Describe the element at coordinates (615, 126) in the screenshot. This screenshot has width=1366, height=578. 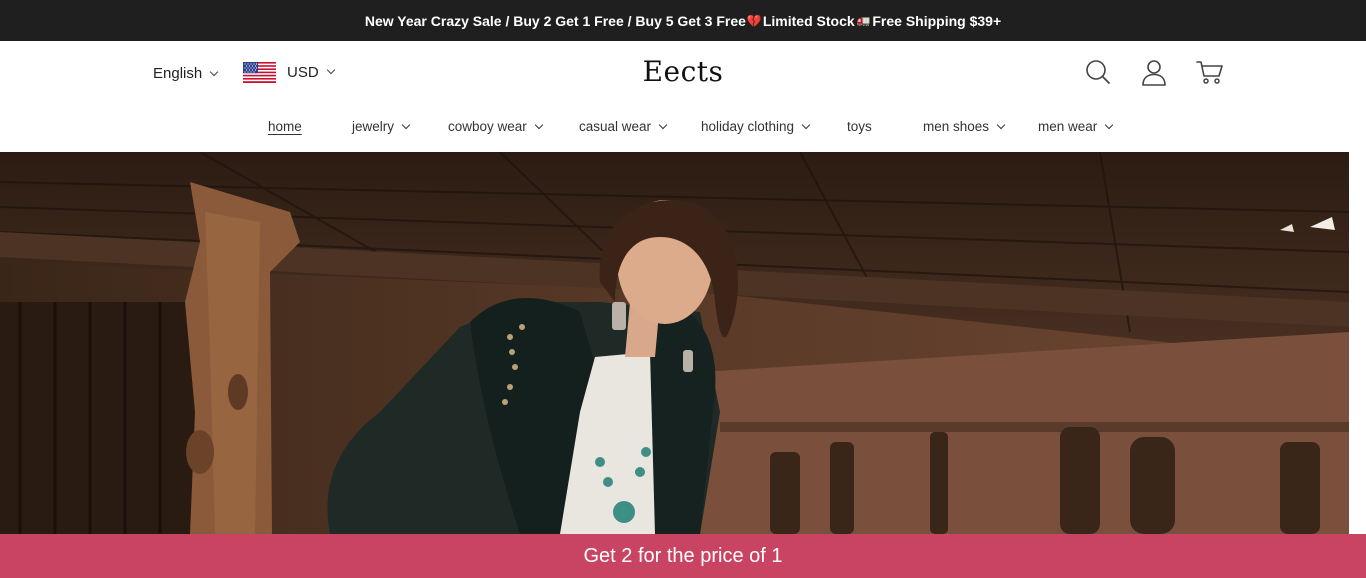
I see `nav-label: casual wear` at that location.